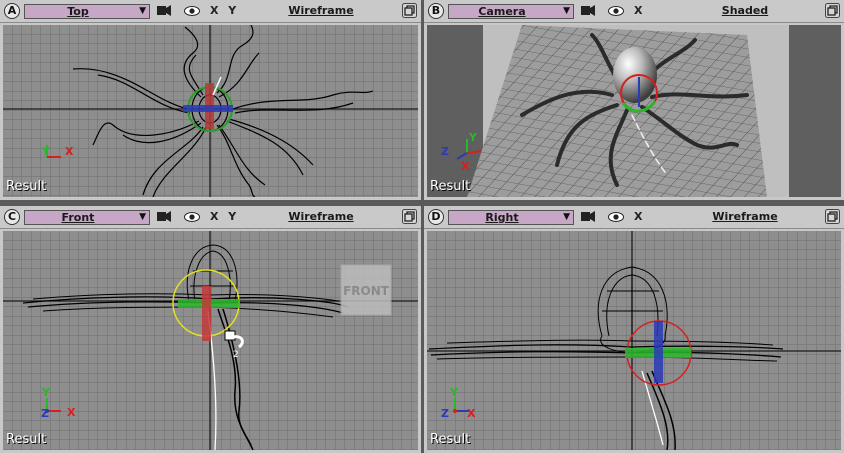 This screenshot has height=453, width=844. I want to click on view-selector-dropdown: Camera ▼, so click(511, 11).